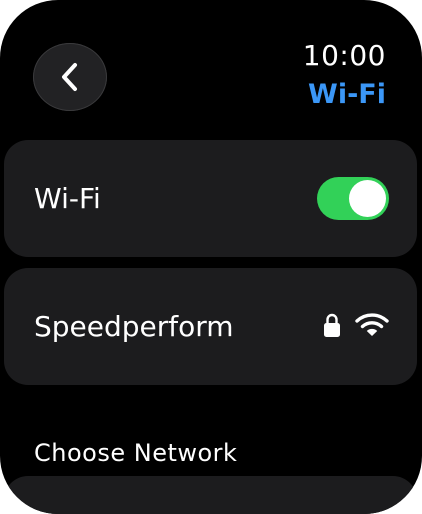 The height and width of the screenshot is (514, 422). Describe the element at coordinates (332, 325) in the screenshot. I see `lock-icon` at that location.